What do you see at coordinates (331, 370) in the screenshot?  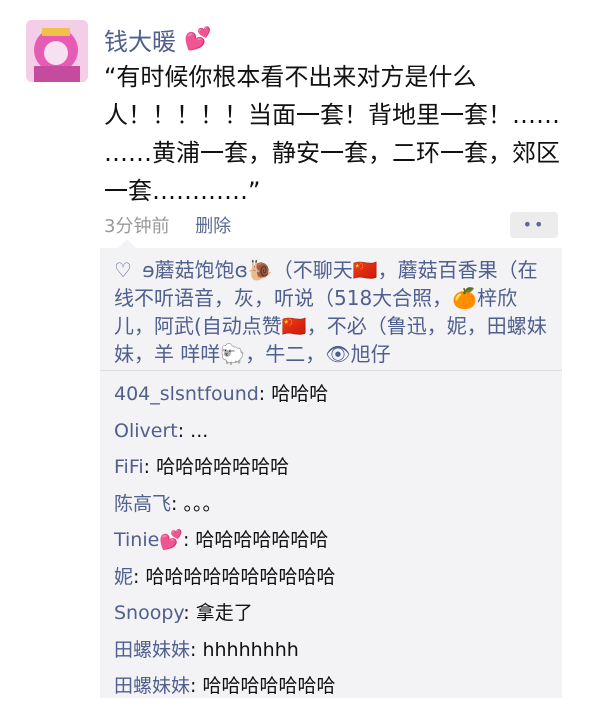 I see `divider` at bounding box center [331, 370].